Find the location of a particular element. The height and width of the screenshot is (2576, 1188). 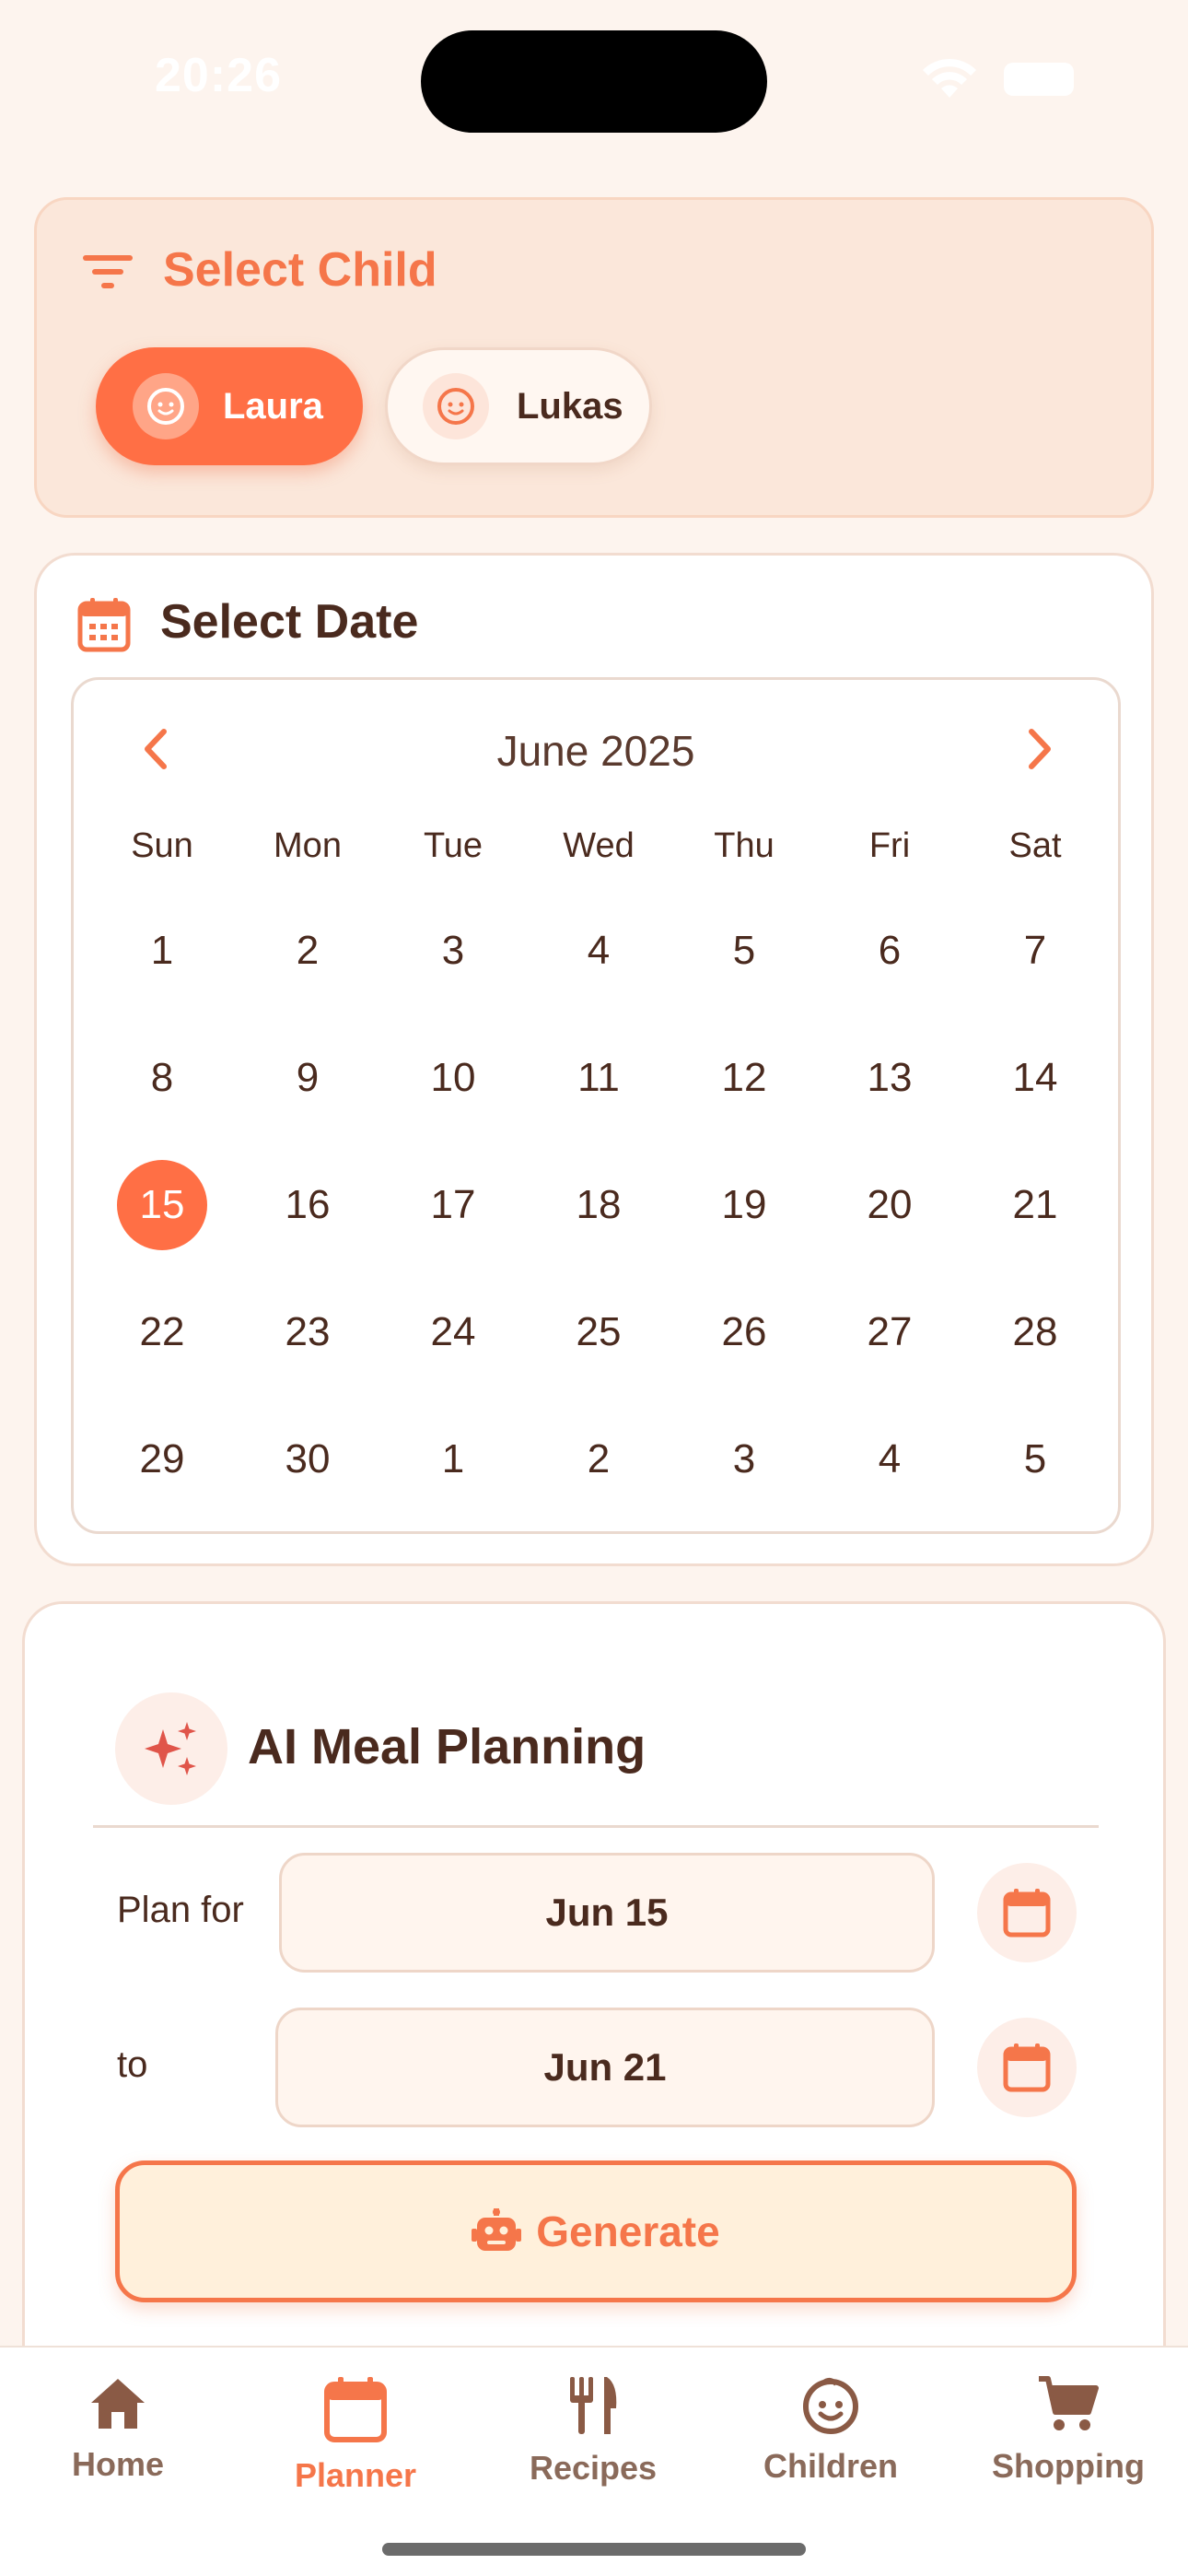

weekday-label: Mon is located at coordinates (308, 845).